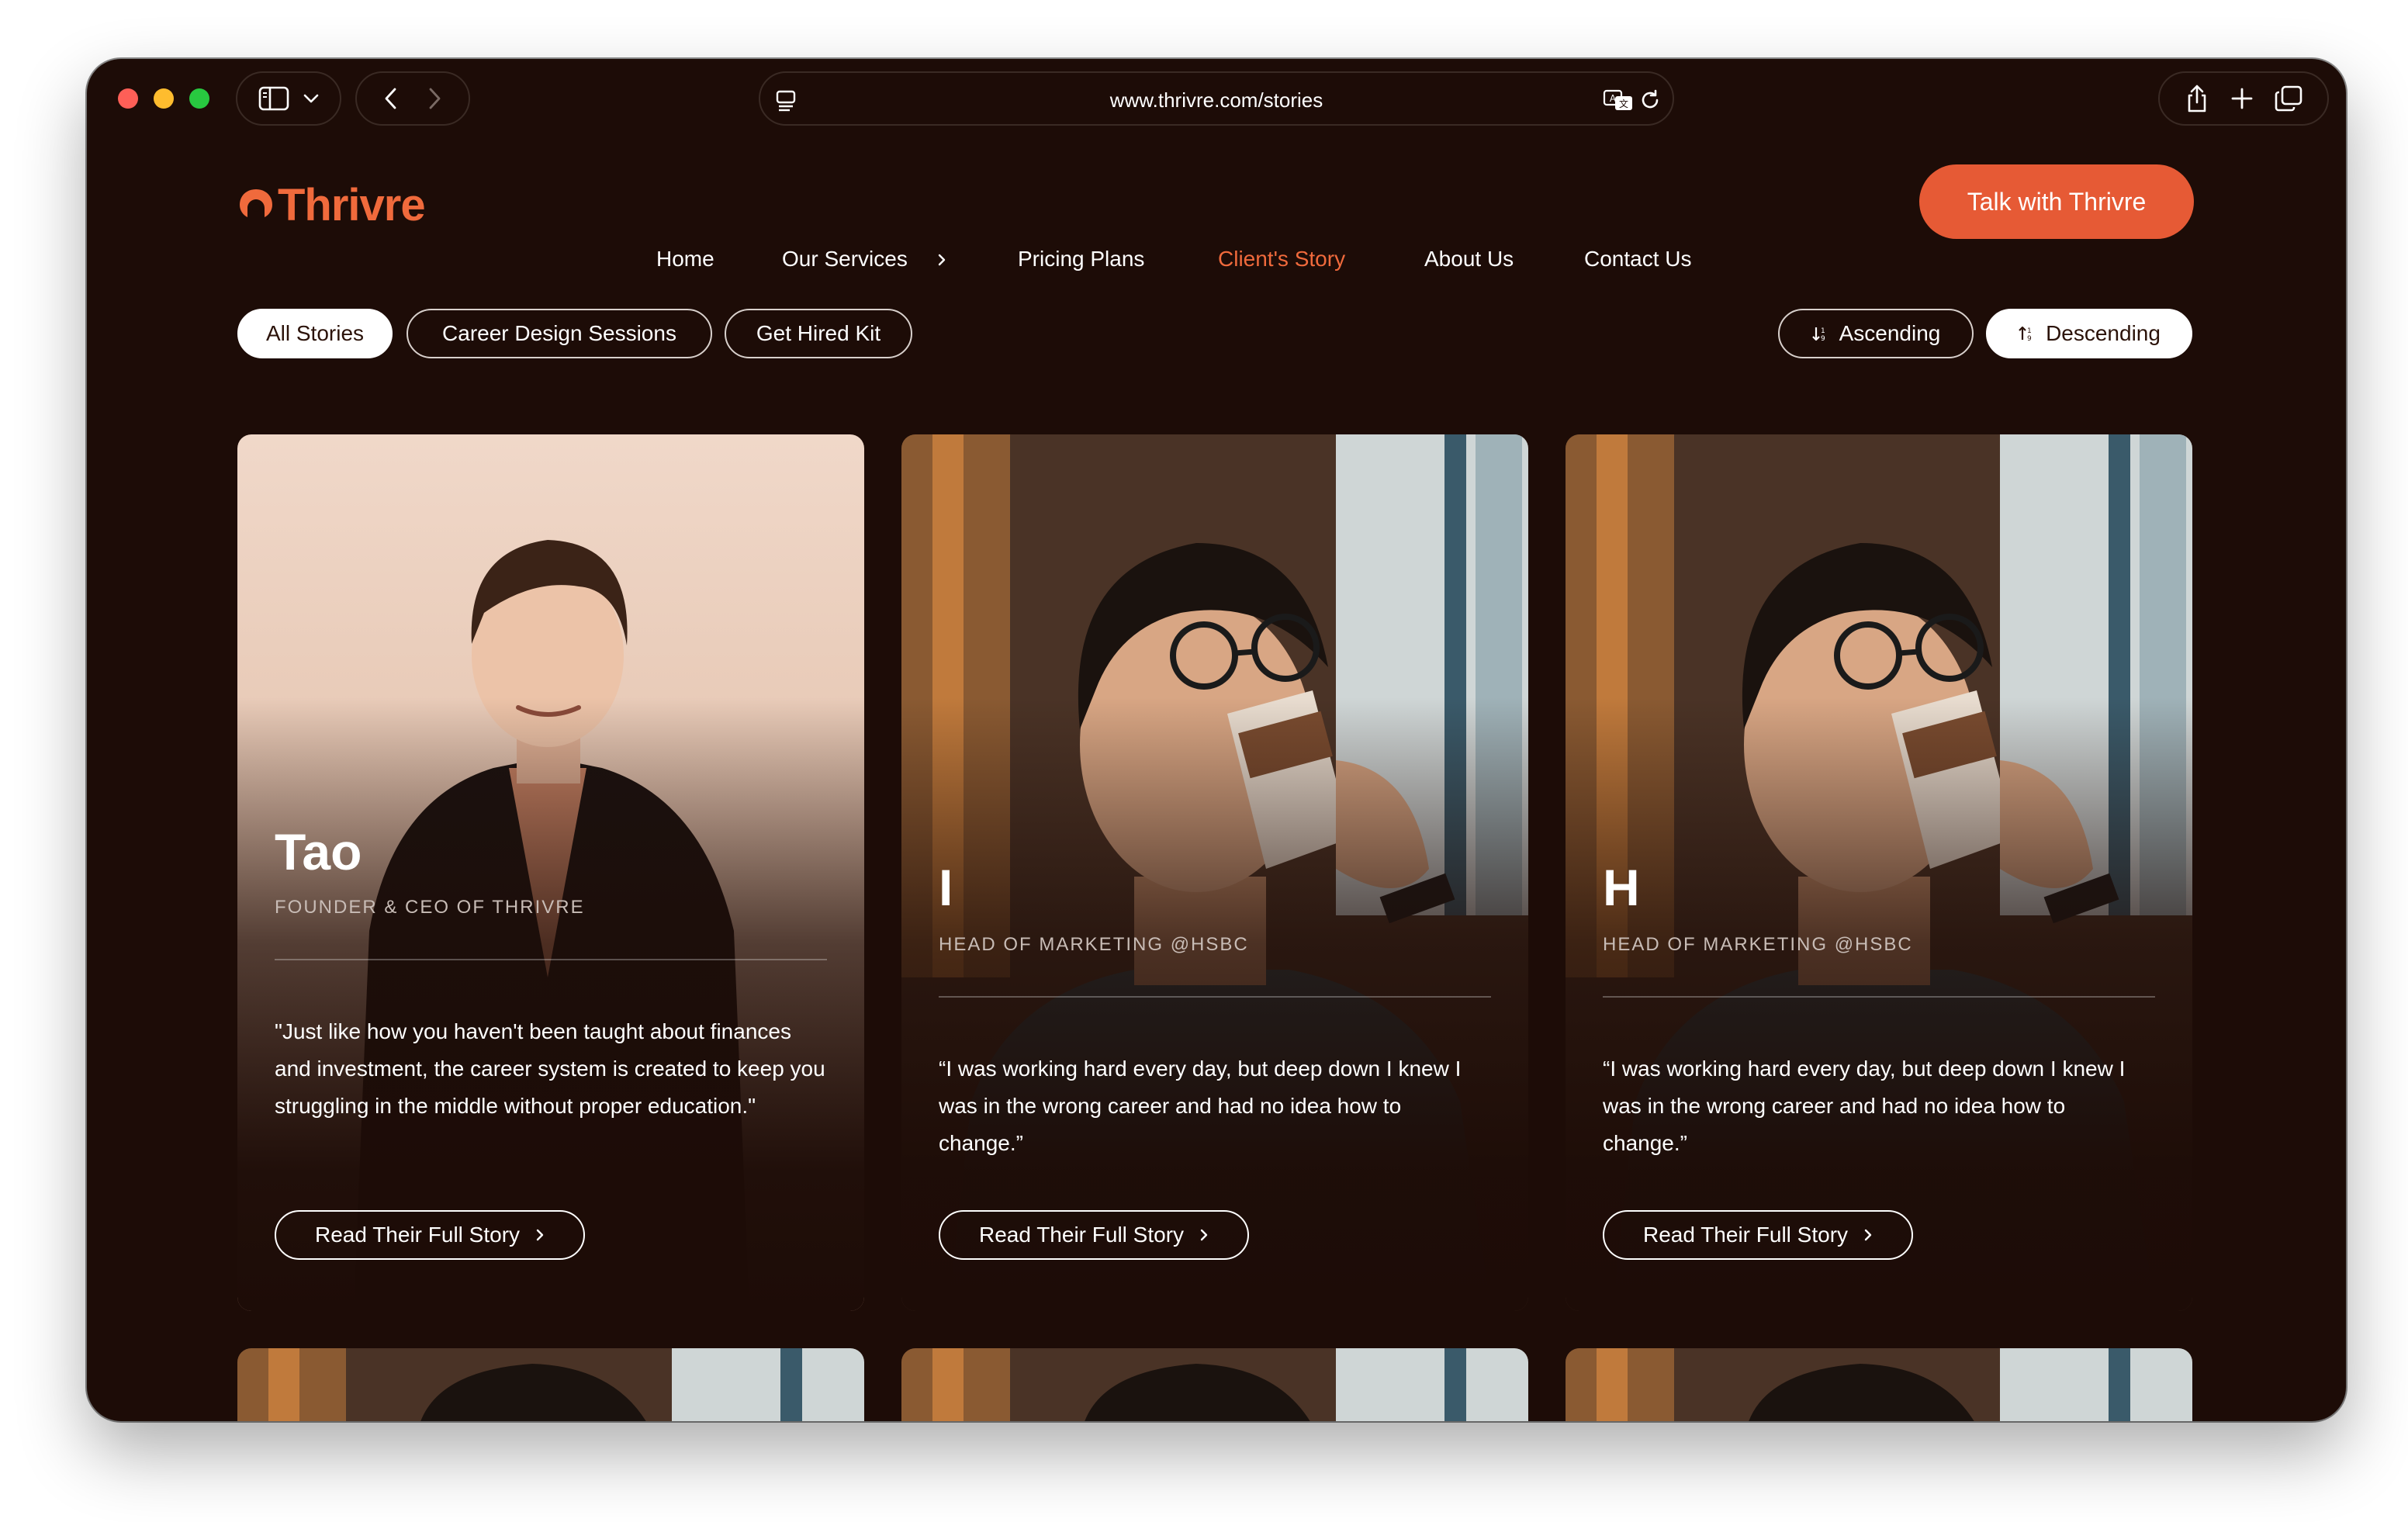 This screenshot has width=2408, height=1522. What do you see at coordinates (318, 851) in the screenshot?
I see `story-name: Tao` at bounding box center [318, 851].